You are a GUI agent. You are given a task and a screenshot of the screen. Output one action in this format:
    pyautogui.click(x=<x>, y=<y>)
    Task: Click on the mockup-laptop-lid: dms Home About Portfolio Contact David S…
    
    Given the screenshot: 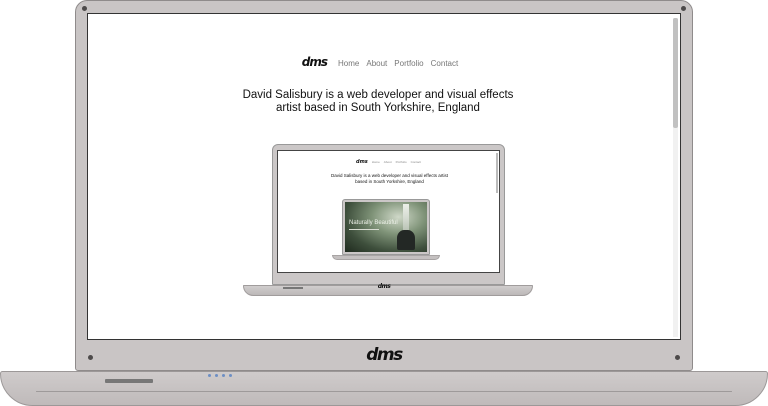 What is the action you would take?
    pyautogui.click(x=388, y=214)
    